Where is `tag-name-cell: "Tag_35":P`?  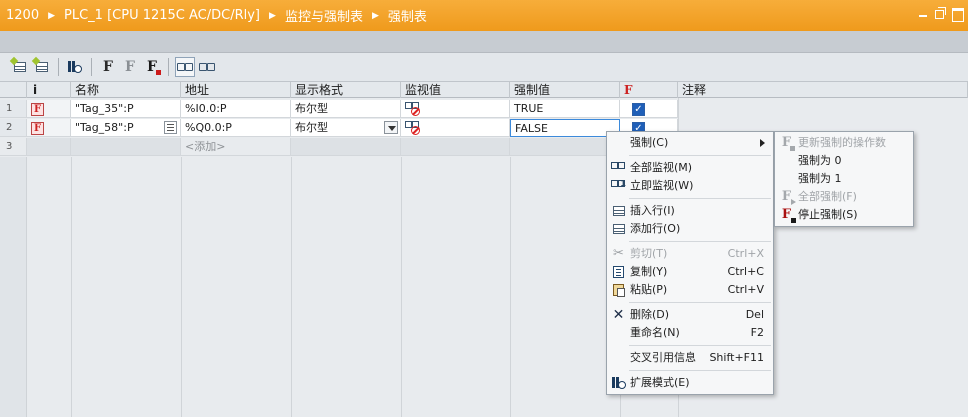 tag-name-cell: "Tag_35":P is located at coordinates (126, 109).